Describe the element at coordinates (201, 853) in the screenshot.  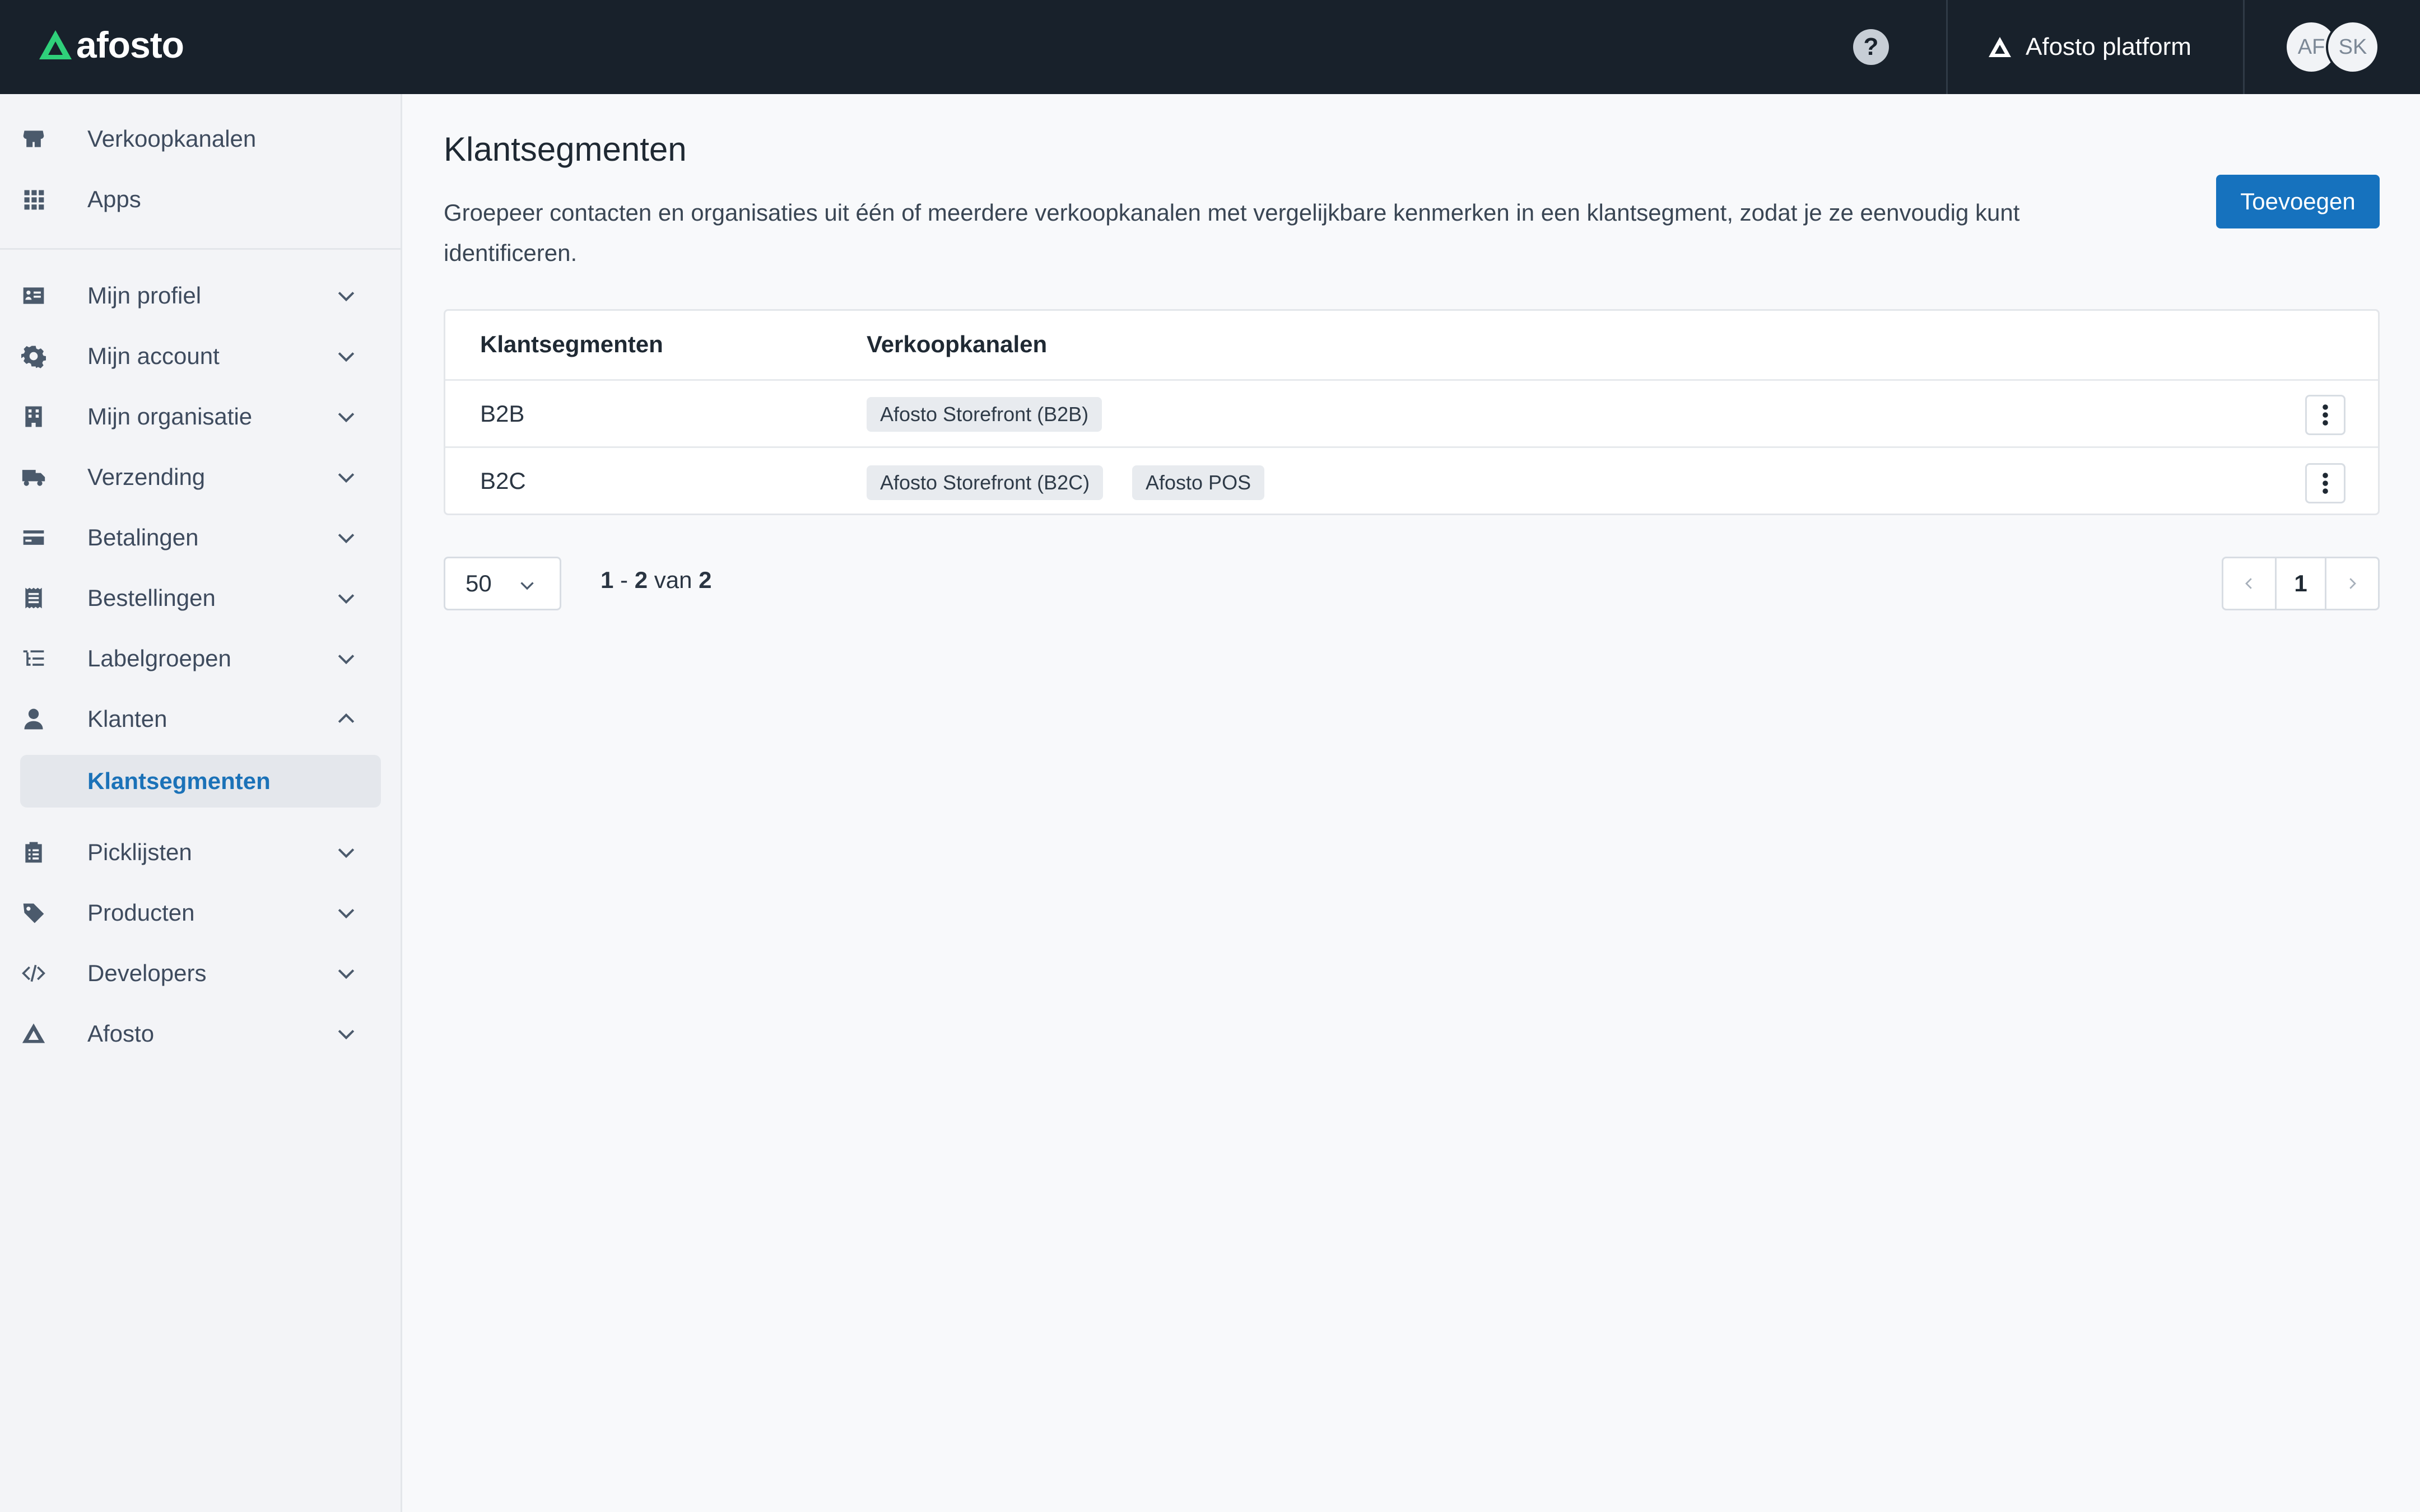
I see `sidebar-item-picklijsten: Picklijsten` at that location.